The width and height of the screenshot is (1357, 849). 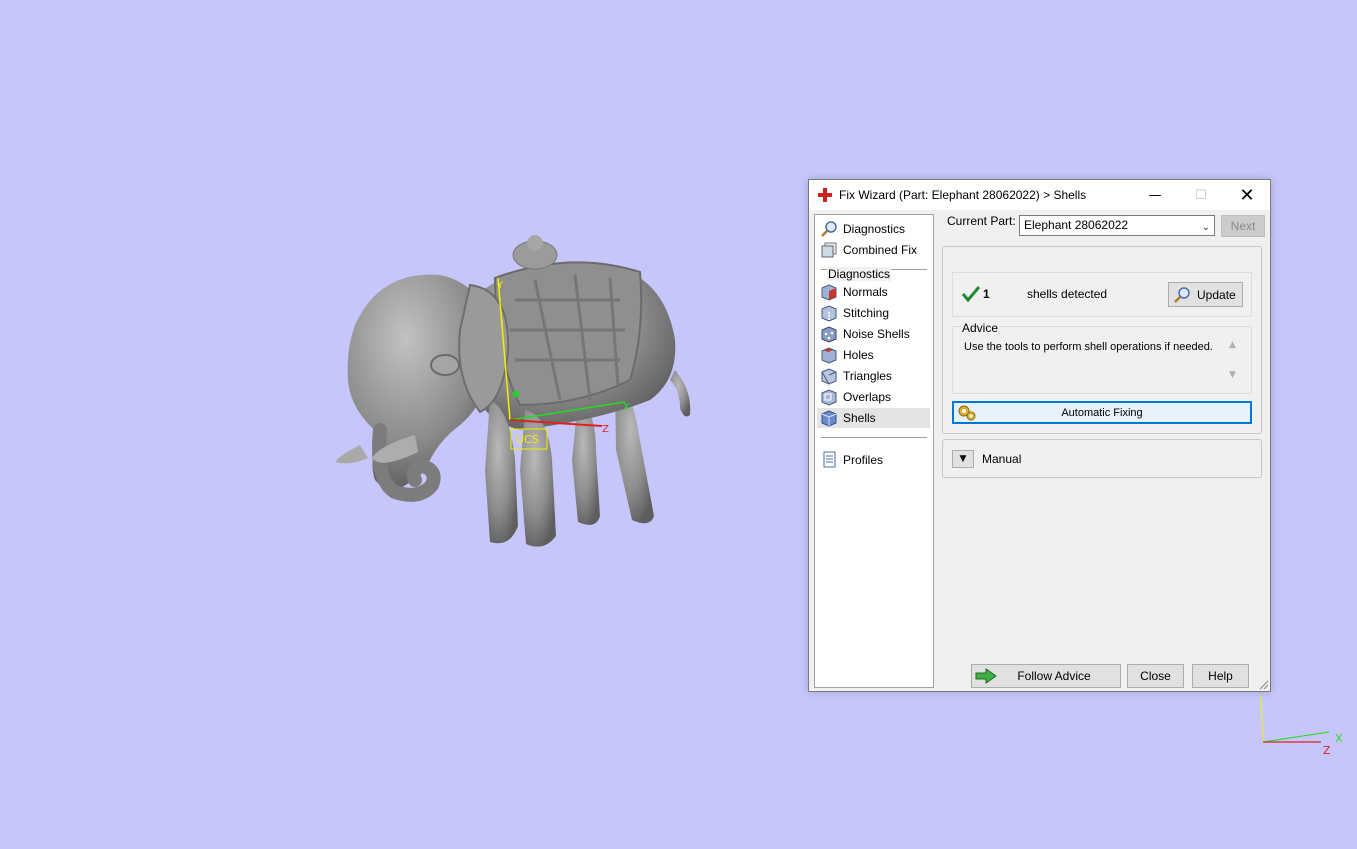 I want to click on gears-icon, so click(x=967, y=413).